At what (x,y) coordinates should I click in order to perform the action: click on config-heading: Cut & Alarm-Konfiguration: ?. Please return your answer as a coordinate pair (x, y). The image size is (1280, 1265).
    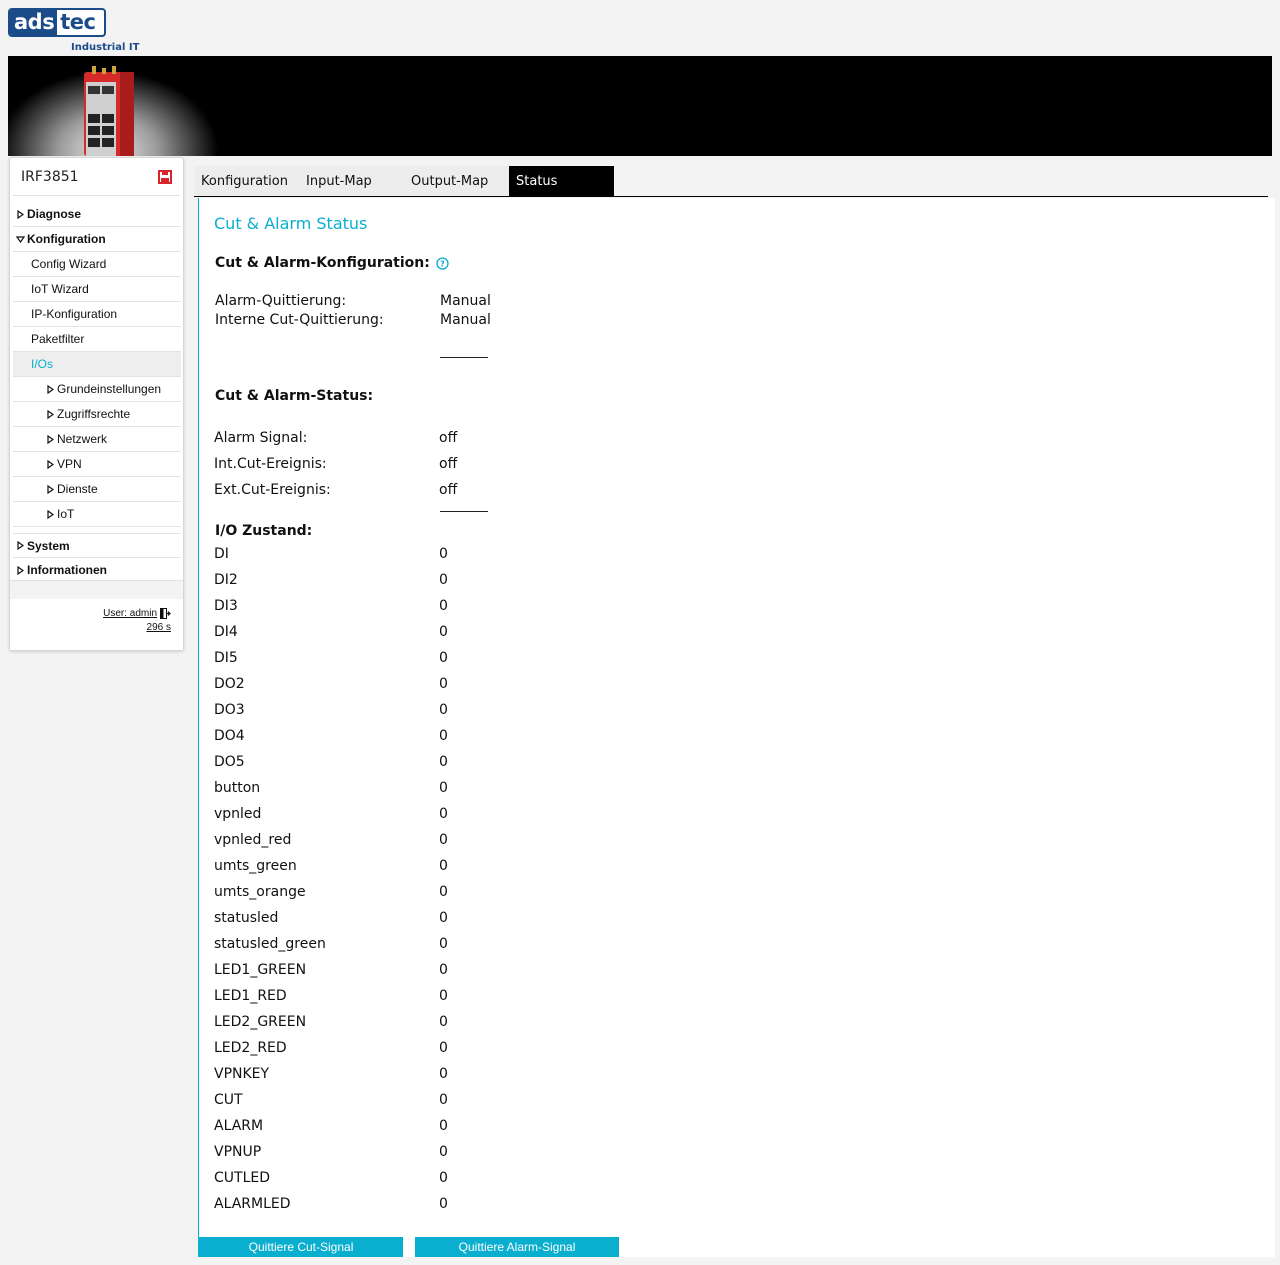
    Looking at the image, I should click on (332, 263).